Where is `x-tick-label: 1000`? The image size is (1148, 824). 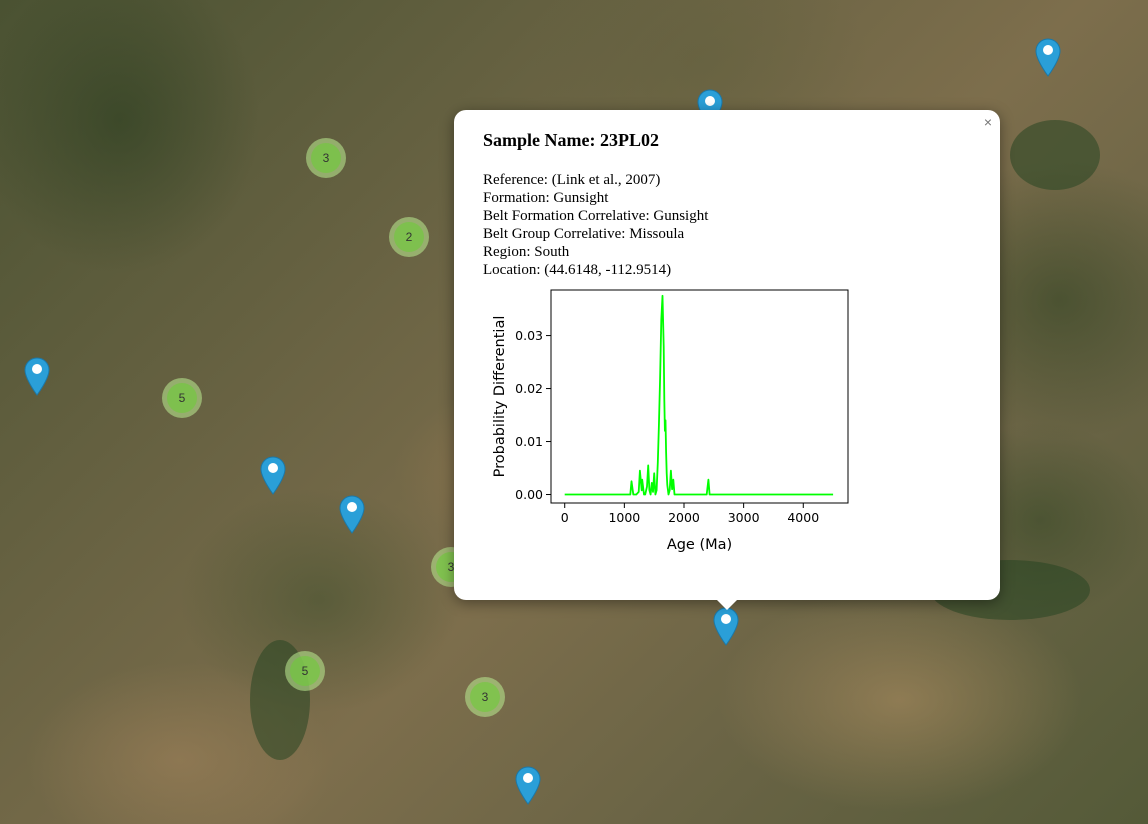 x-tick-label: 1000 is located at coordinates (624, 517).